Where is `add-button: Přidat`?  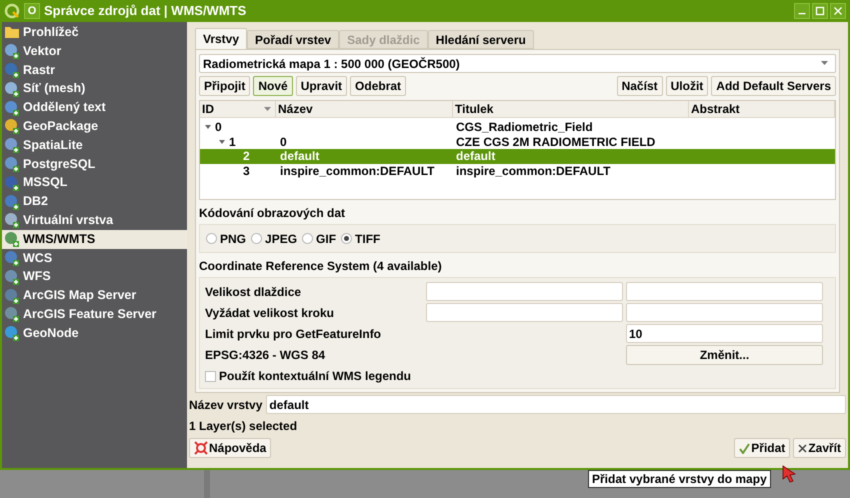
add-button: Přidat is located at coordinates (762, 448).